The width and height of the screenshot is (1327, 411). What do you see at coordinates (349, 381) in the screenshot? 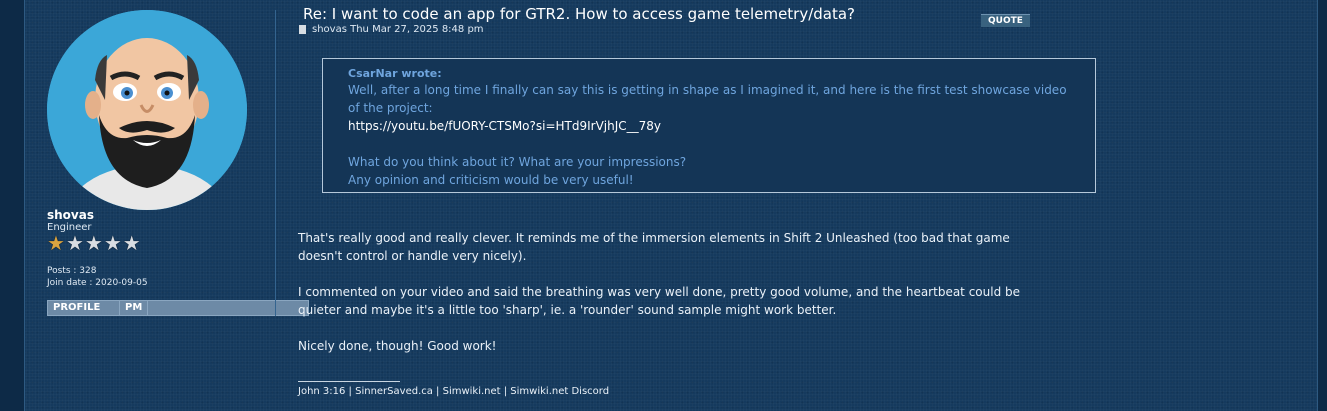
I see `signature-divider` at bounding box center [349, 381].